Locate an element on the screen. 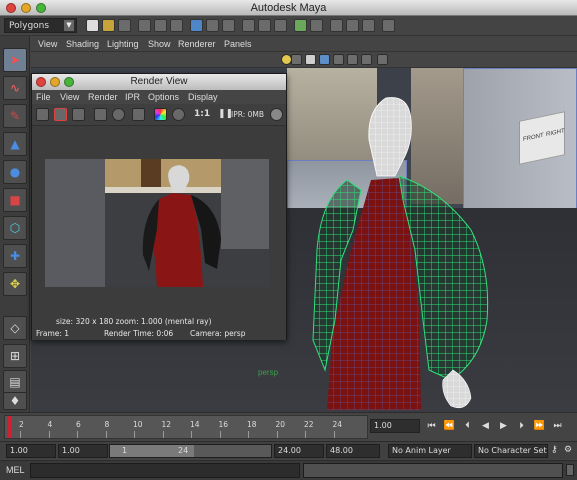 The height and width of the screenshot is (480, 577). open-scene-icon is located at coordinates (108, 25).